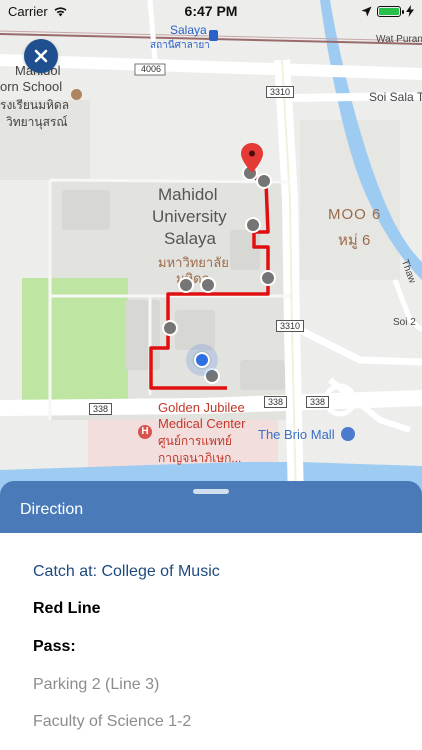  What do you see at coordinates (252, 158) in the screenshot?
I see `destination-pin-icon` at bounding box center [252, 158].